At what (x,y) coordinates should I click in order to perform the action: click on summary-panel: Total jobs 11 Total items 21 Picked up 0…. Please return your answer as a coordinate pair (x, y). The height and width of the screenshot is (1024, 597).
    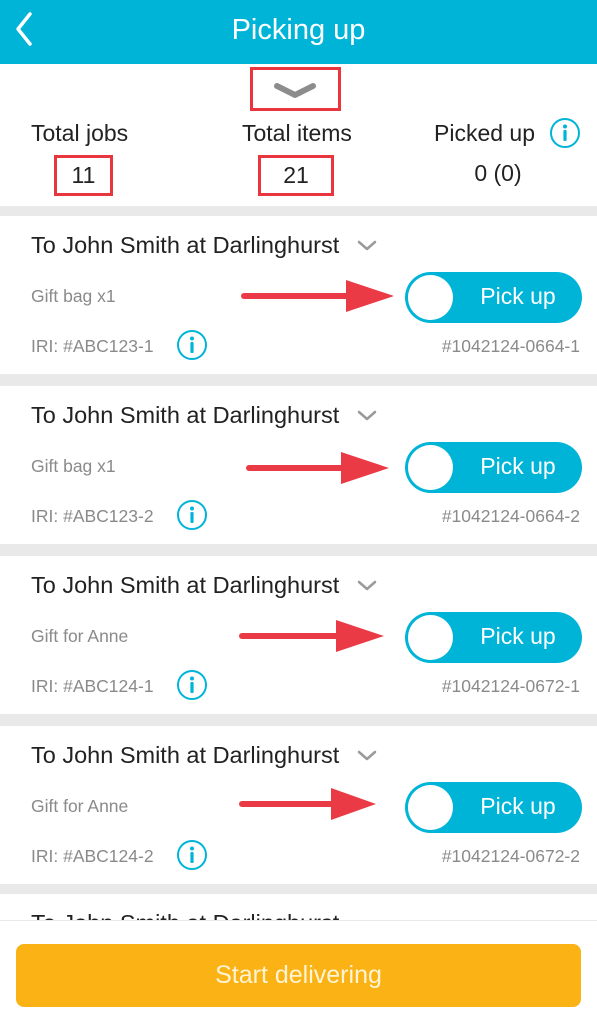
    Looking at the image, I should click on (298, 135).